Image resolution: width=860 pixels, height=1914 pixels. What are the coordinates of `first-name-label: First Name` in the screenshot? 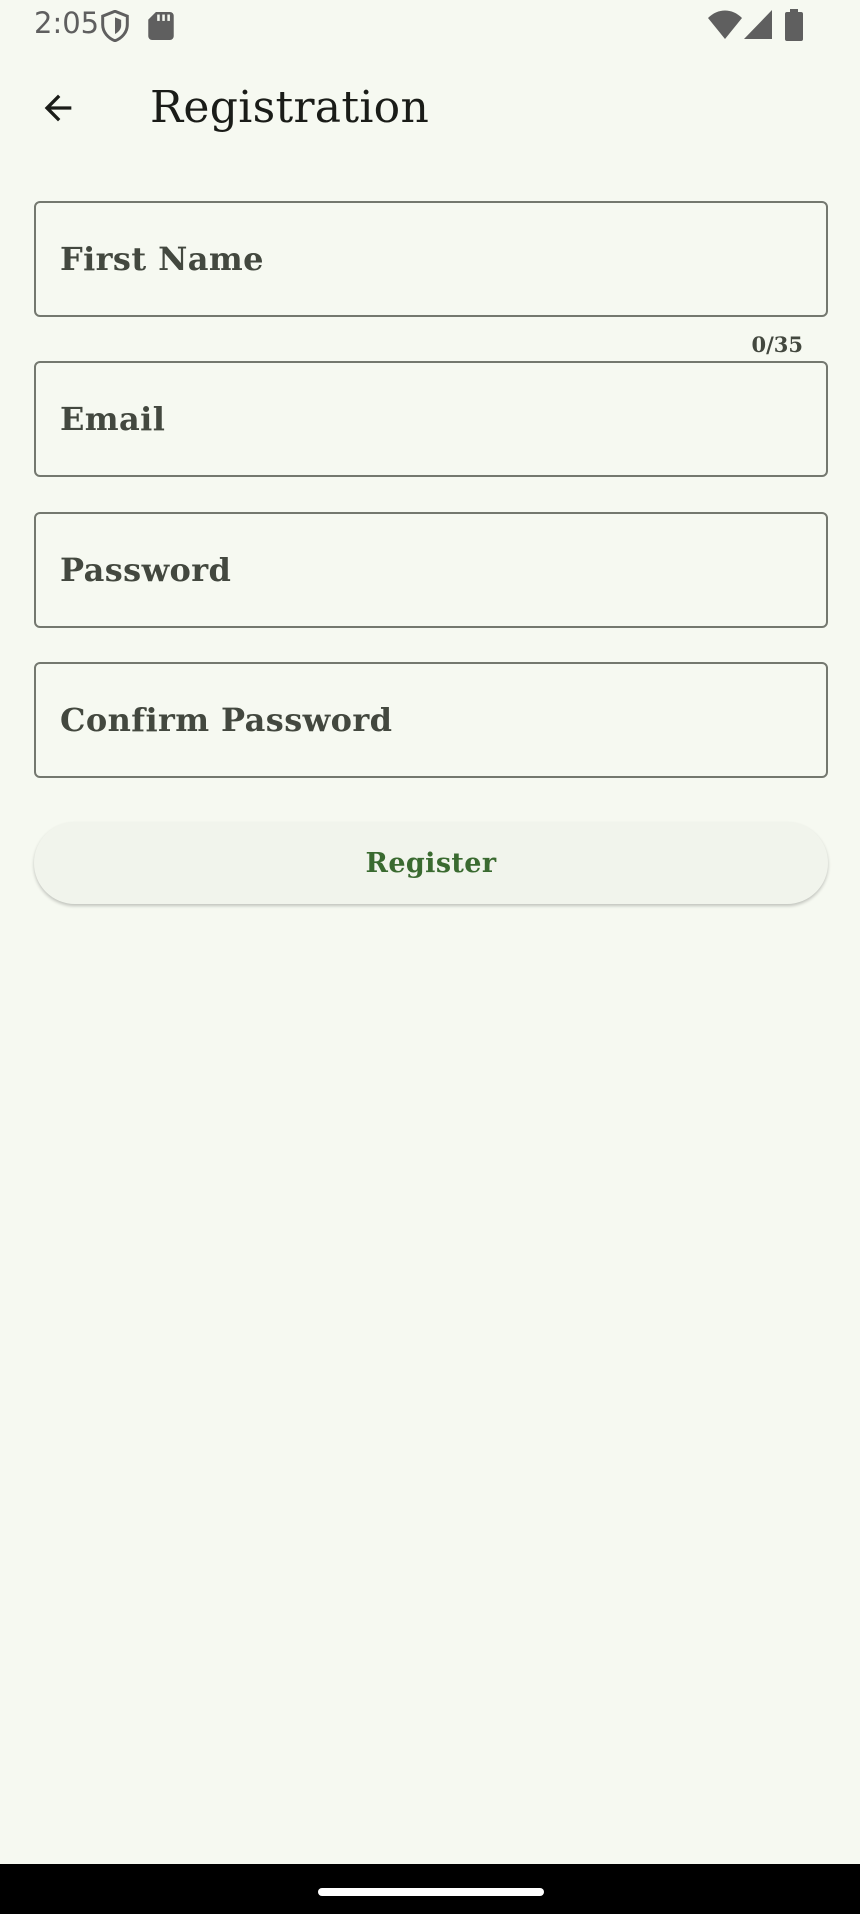 It's located at (162, 259).